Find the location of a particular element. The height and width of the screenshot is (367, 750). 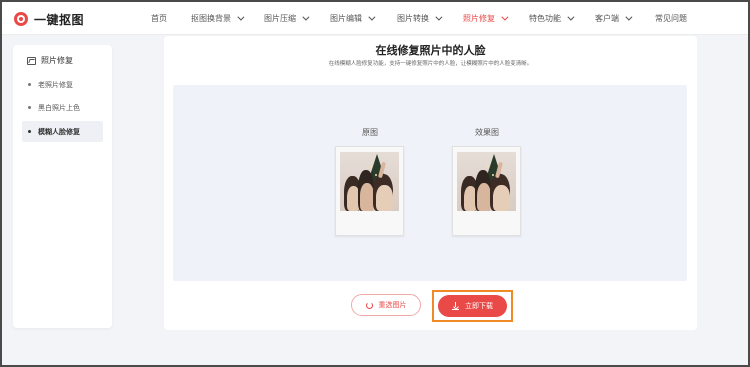

sidebar-title: 照片修复 is located at coordinates (50, 60).